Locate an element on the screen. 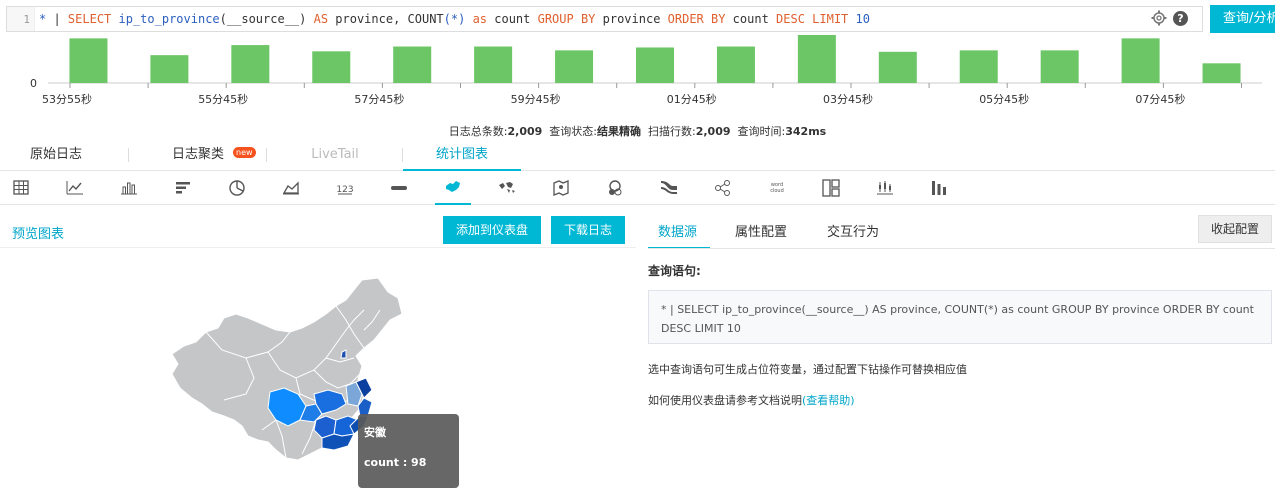 The image size is (1275, 496). query-token: GROUP BY is located at coordinates (566, 19).